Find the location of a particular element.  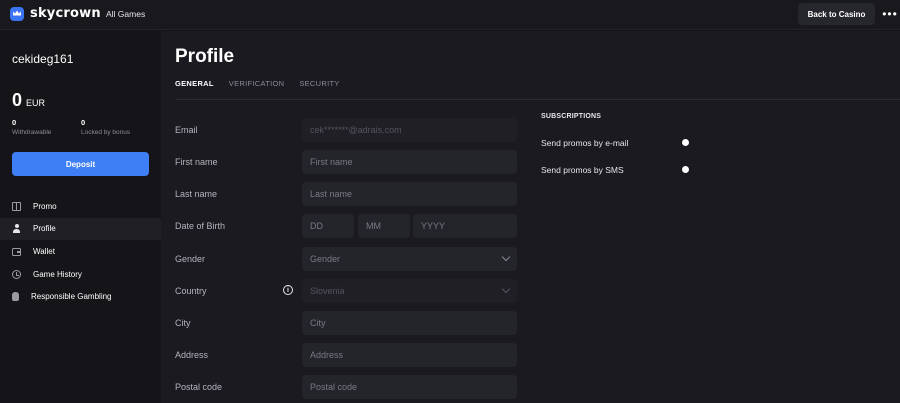

email-row: Email cek*******@adrais.com is located at coordinates (346, 130).